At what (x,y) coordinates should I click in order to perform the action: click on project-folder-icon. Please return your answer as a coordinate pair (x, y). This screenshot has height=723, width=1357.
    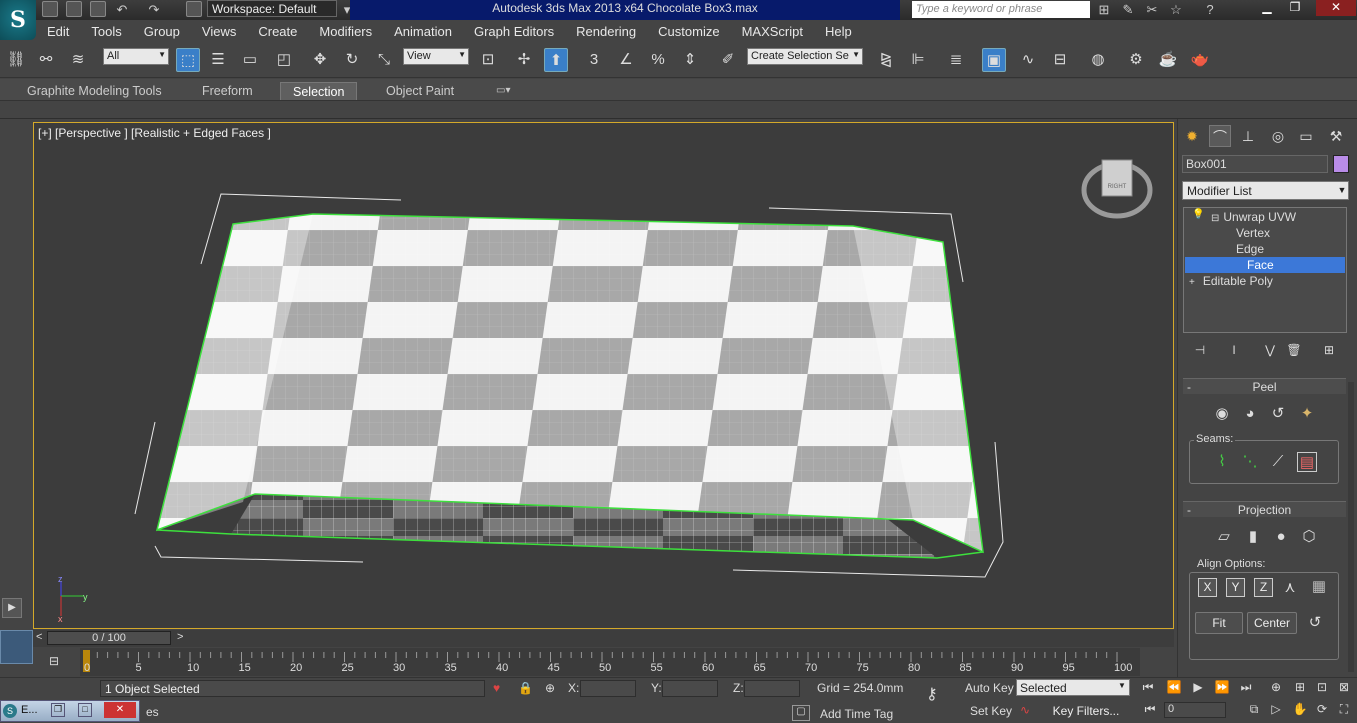
    Looking at the image, I should click on (194, 9).